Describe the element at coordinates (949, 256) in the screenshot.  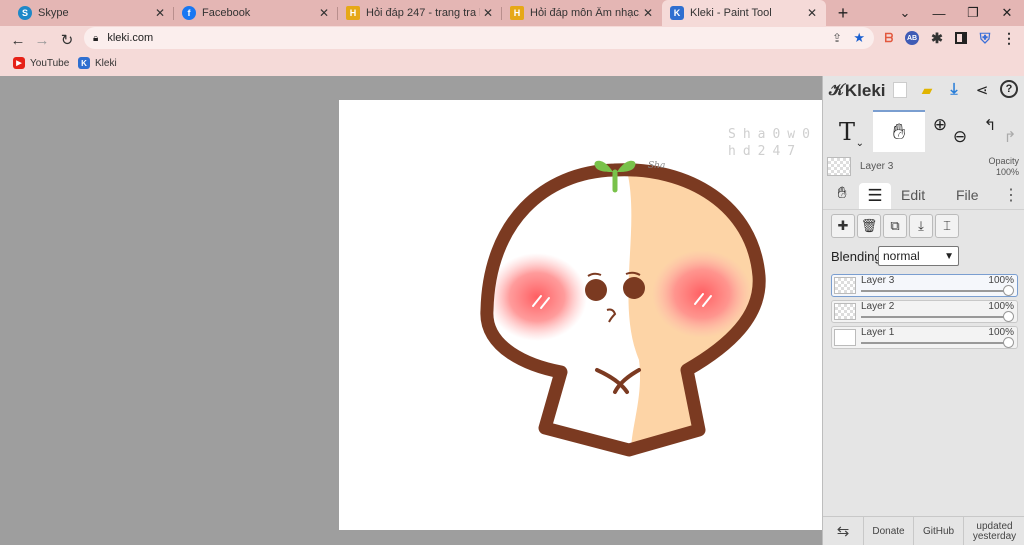
I see `chevron-down-icon: ▼` at that location.